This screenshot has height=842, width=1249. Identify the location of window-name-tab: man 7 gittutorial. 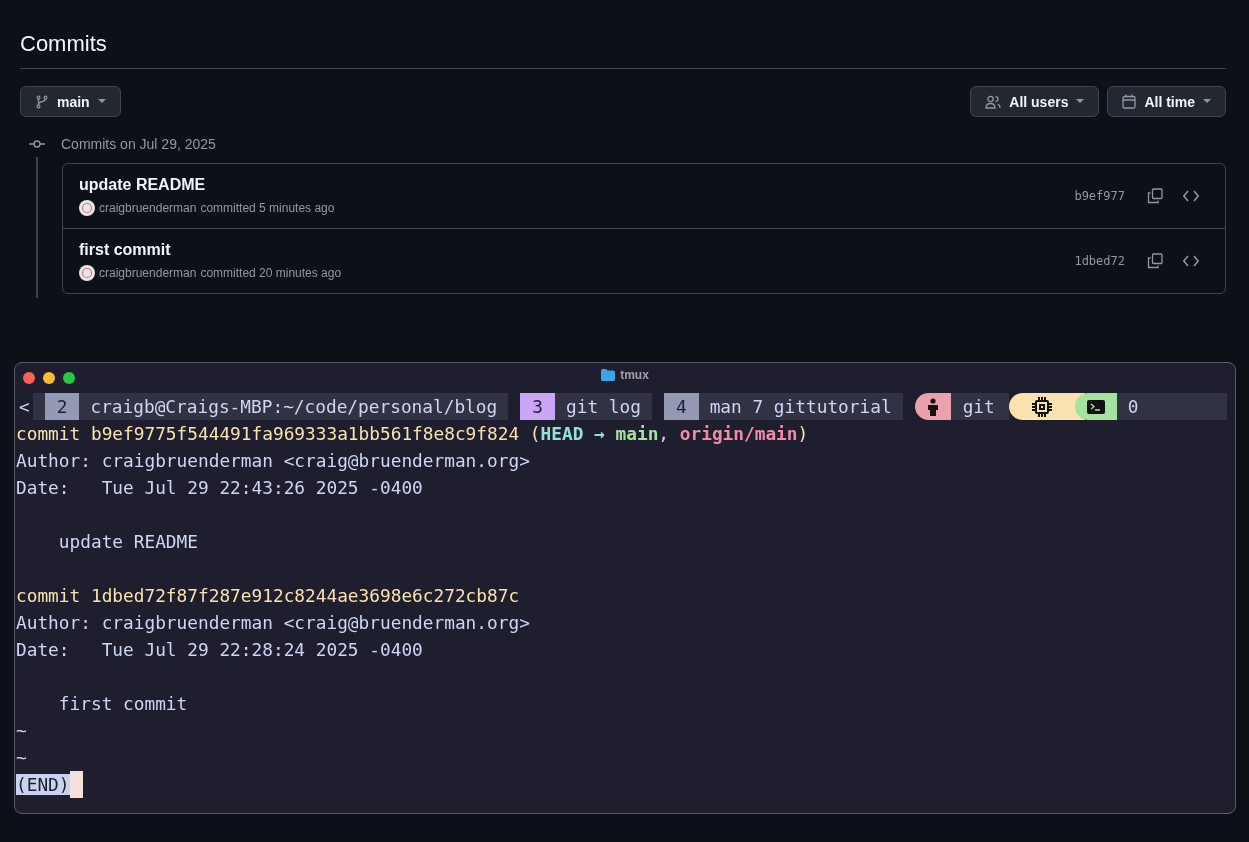
(800, 406).